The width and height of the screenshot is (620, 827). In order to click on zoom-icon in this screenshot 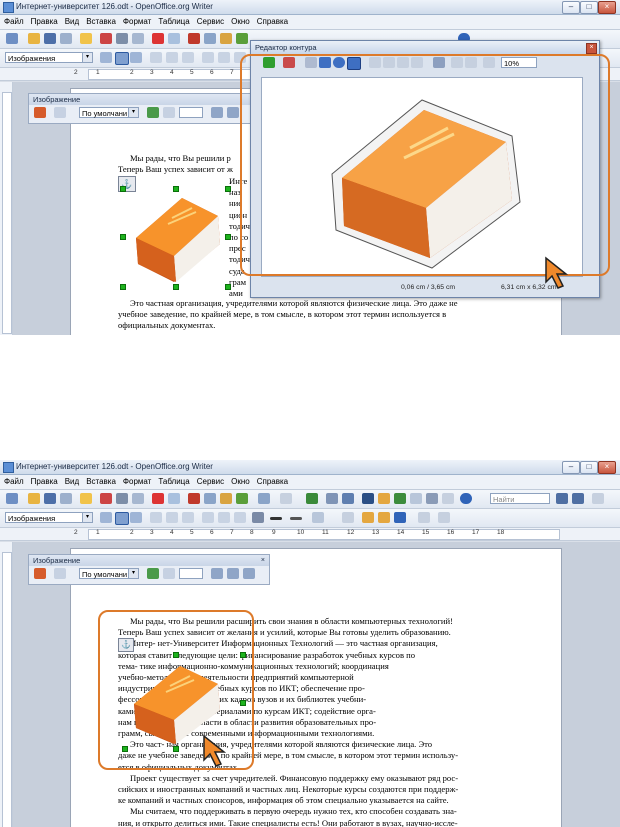, I will do `click(448, 498)`.